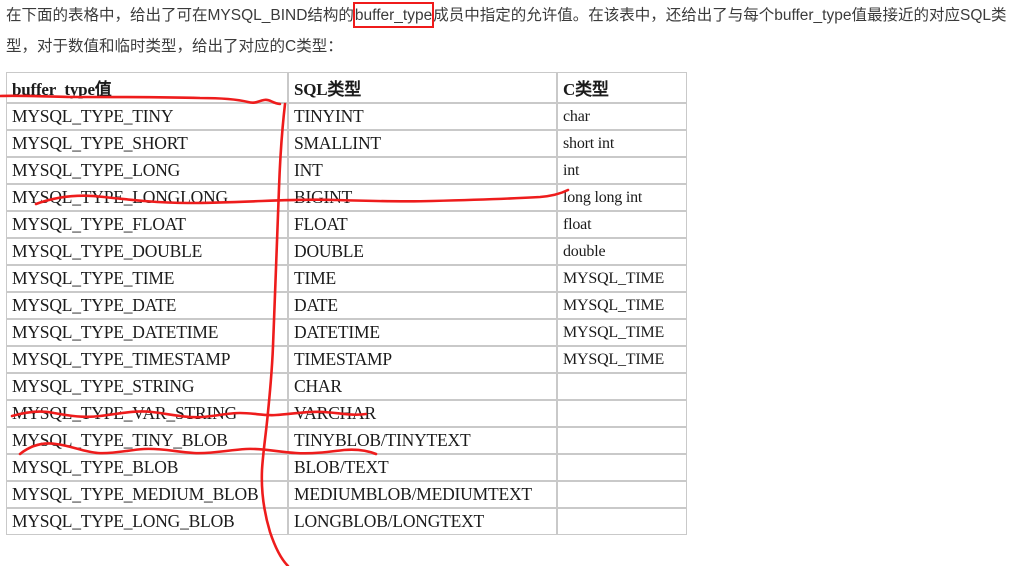 This screenshot has height=566, width=1027. I want to click on cell-c-type-label: long long int, so click(603, 197).